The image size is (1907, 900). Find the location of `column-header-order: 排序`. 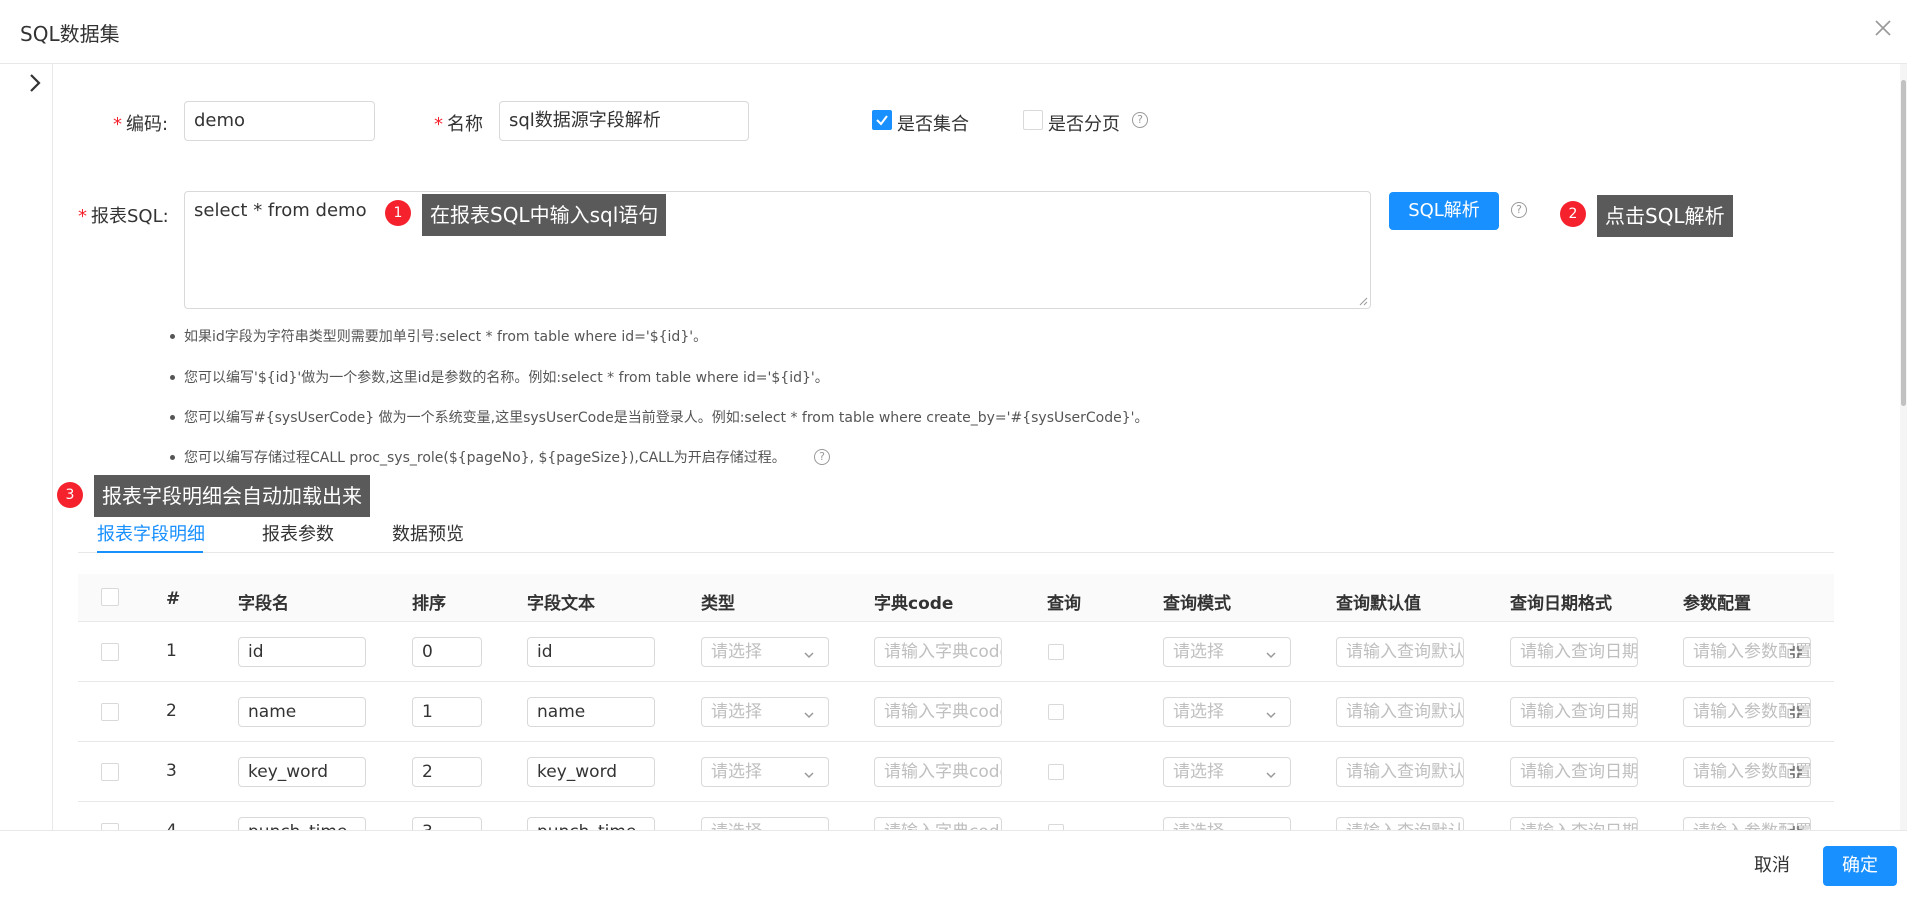

column-header-order: 排序 is located at coordinates (429, 604).